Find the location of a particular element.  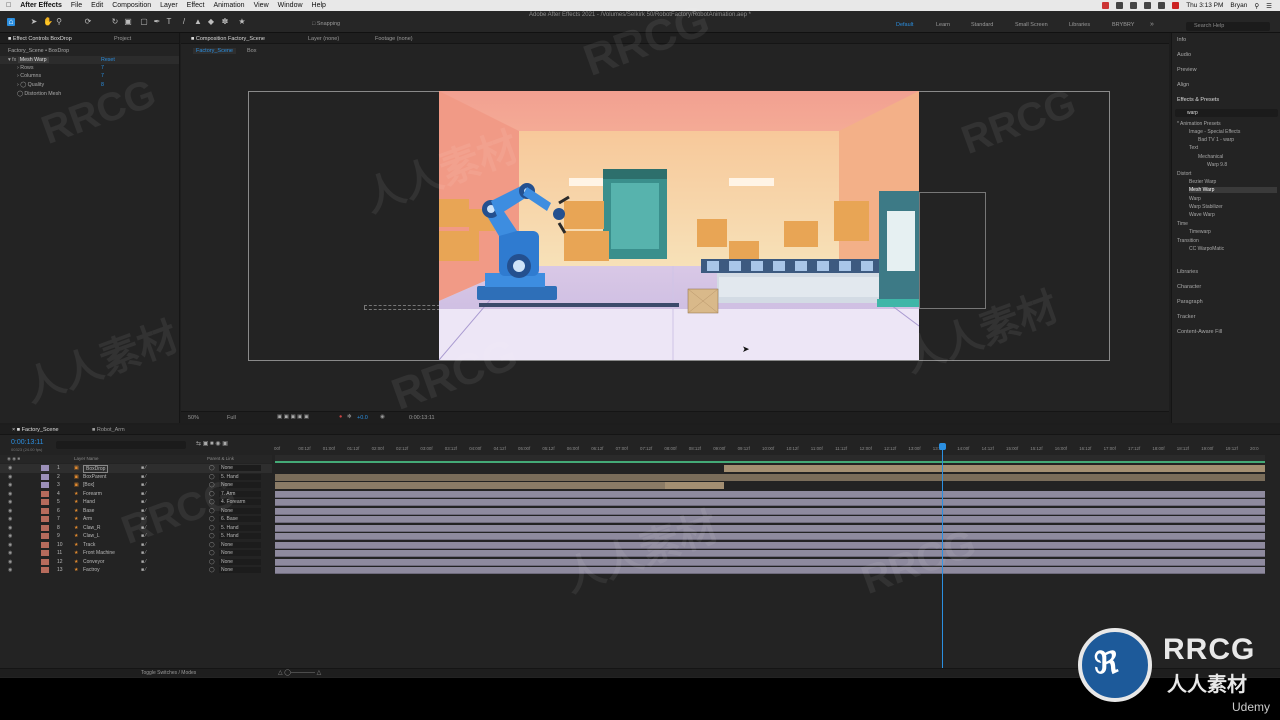

timeline-switches: ⇆ ▣ ■ ◉ ▣ is located at coordinates (212, 443).